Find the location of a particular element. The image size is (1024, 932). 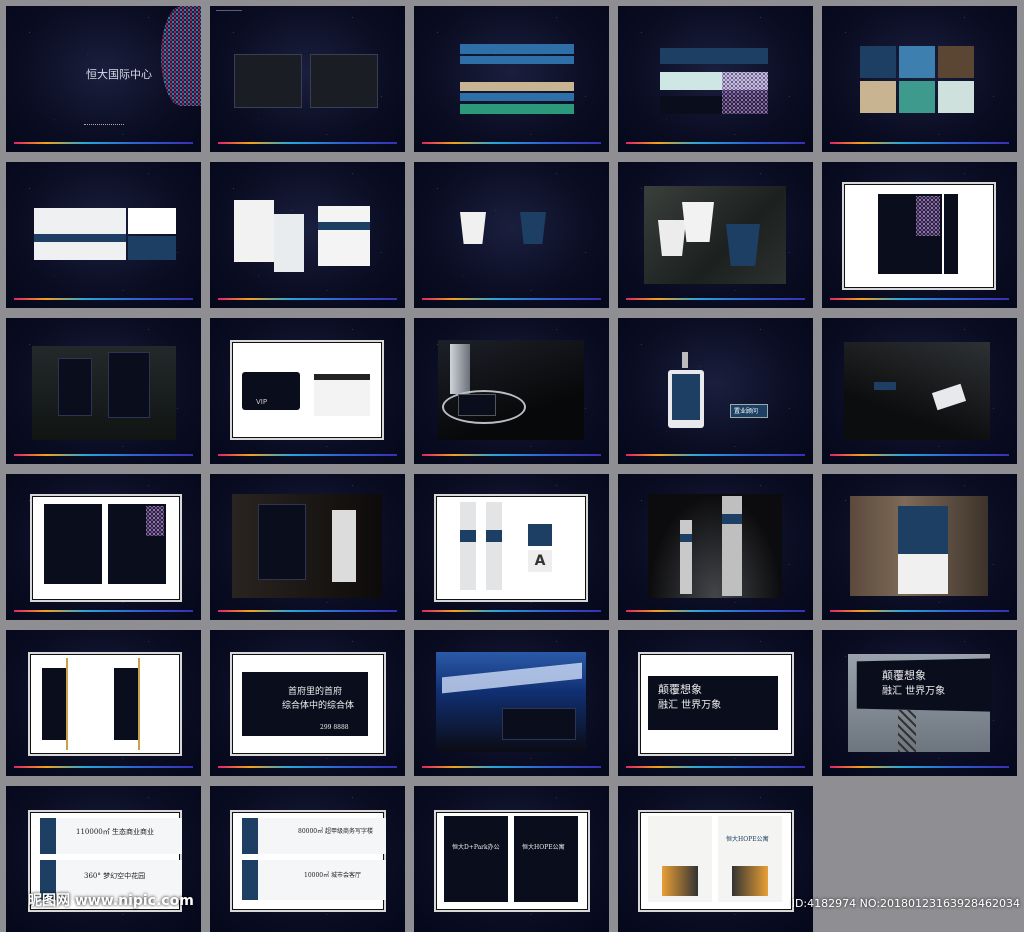

watermark-right: ID:4182974 NO:20180123163928462034 is located at coordinates (905, 903).